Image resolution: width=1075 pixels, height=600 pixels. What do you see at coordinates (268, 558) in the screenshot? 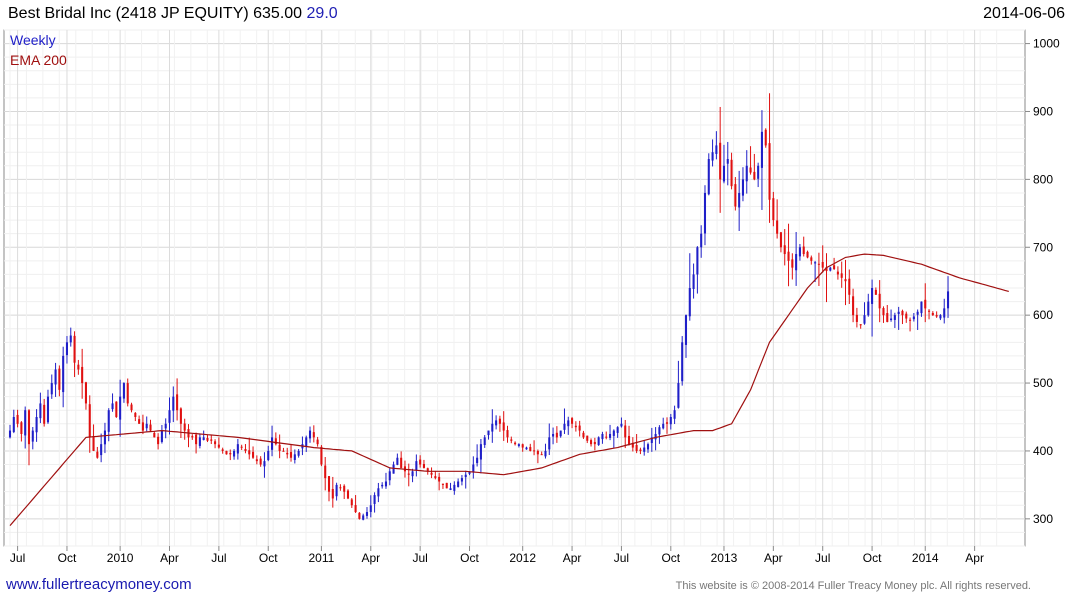
I see `x-tick-label: Oct` at bounding box center [268, 558].